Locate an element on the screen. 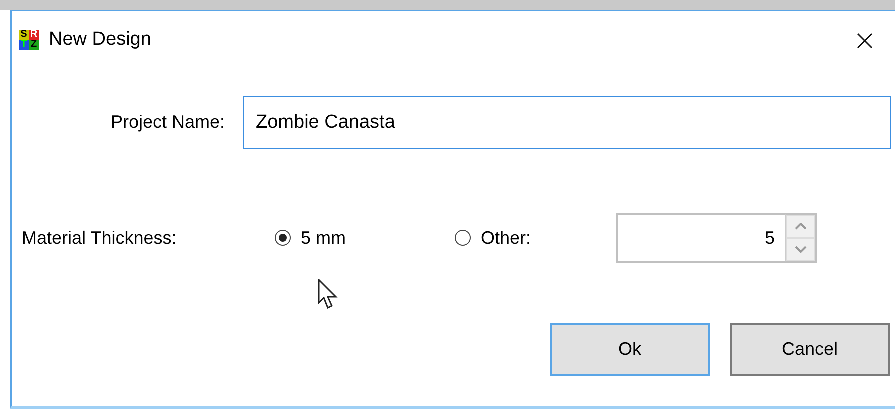 The width and height of the screenshot is (895, 409). field-label: Material Thickness: is located at coordinates (100, 238).